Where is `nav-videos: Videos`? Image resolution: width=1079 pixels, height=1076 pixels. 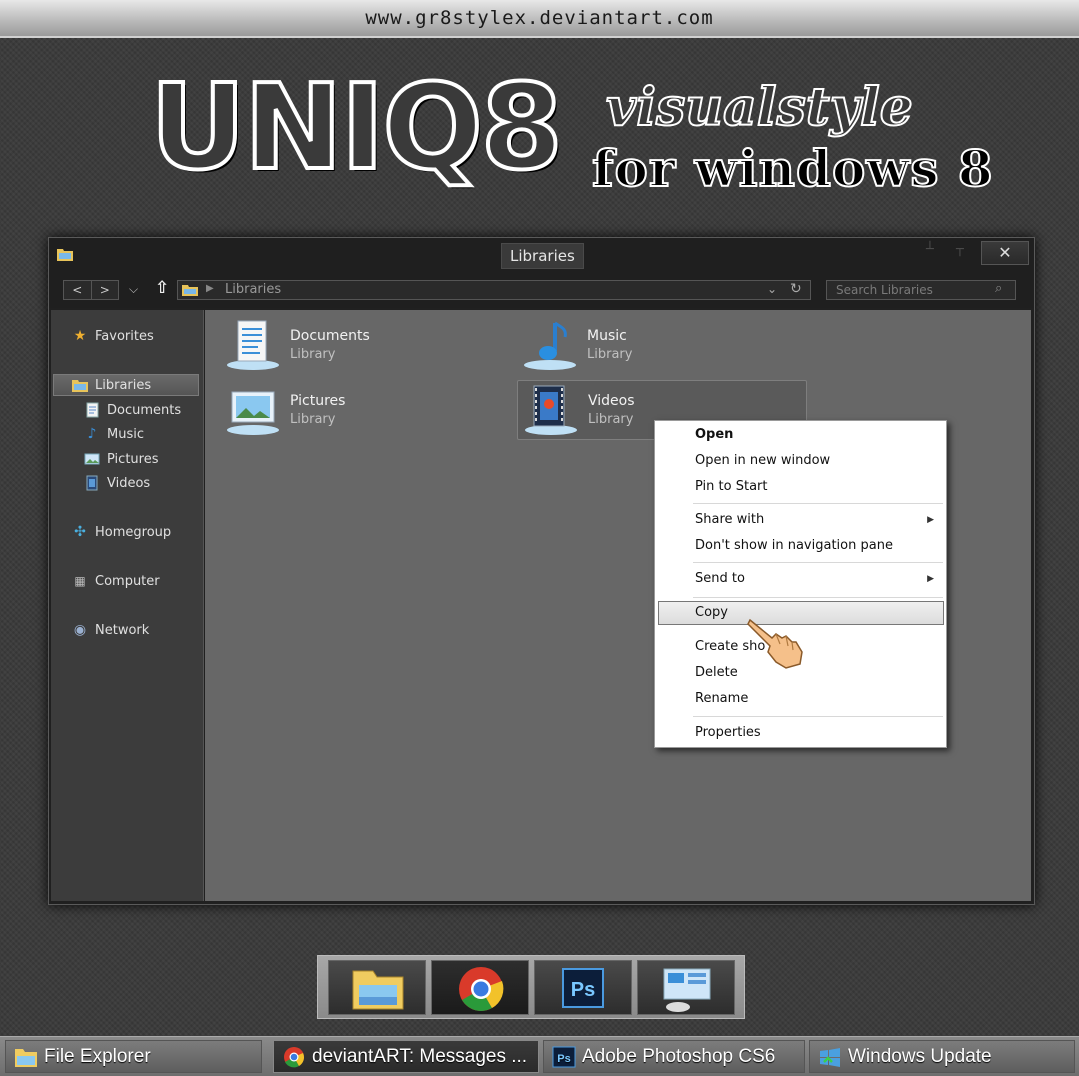
nav-videos: Videos is located at coordinates (116, 483).